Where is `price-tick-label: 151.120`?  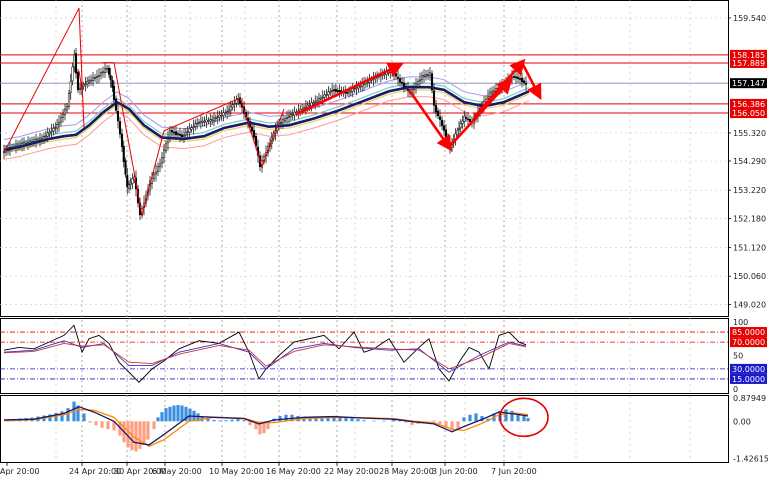
price-tick-label: 151.120 is located at coordinates (749, 247).